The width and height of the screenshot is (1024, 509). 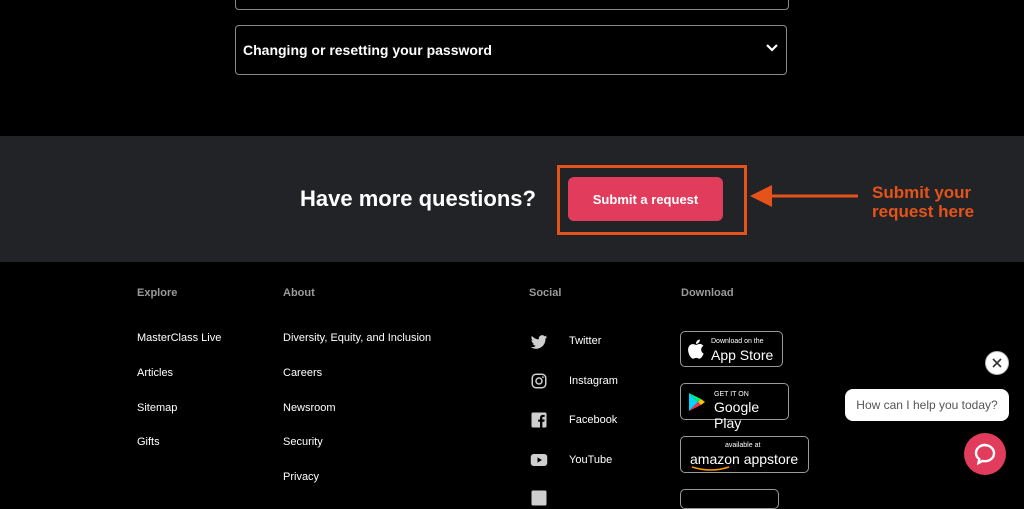 I want to click on explore-heading: Explore, so click(x=157, y=293).